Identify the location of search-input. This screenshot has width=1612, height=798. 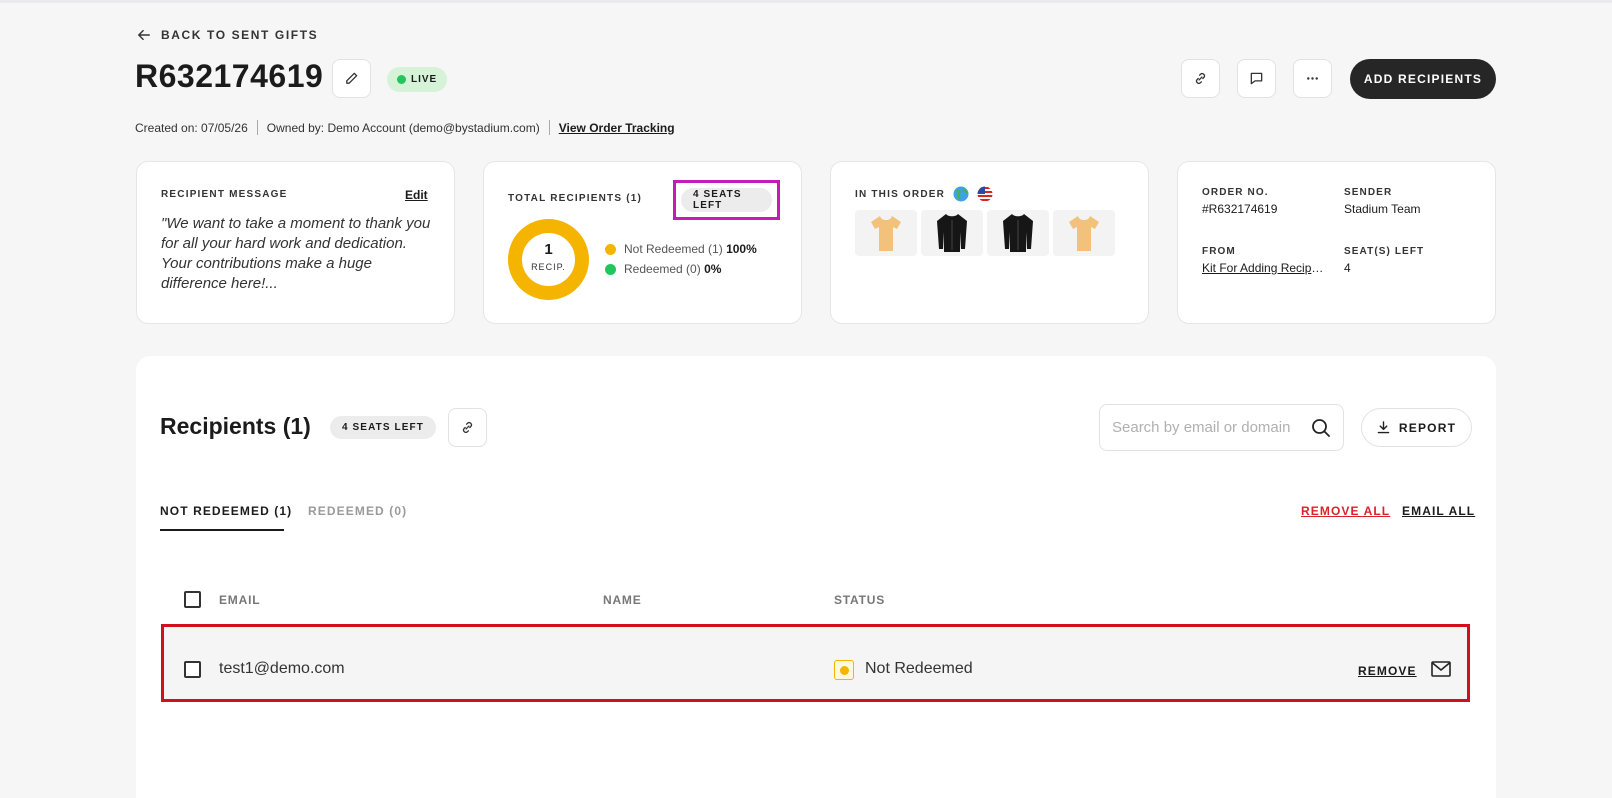
(1207, 427).